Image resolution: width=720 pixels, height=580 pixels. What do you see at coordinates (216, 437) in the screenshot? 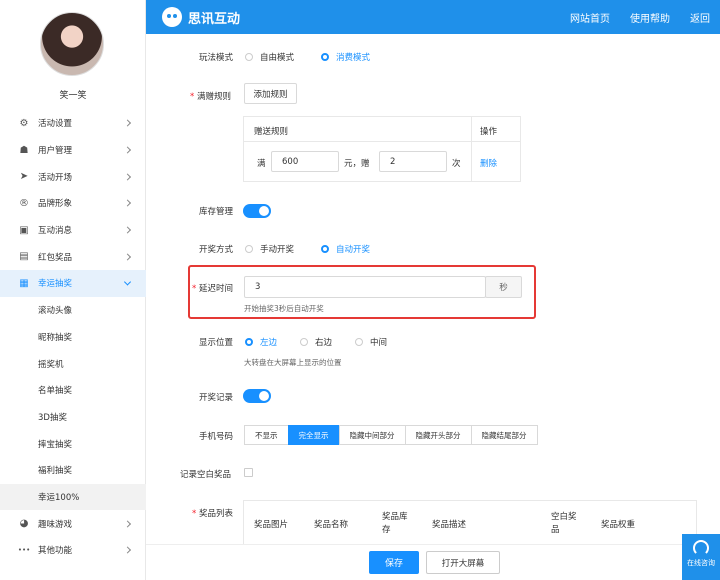
I see `phone-label: 手机号码` at bounding box center [216, 437].